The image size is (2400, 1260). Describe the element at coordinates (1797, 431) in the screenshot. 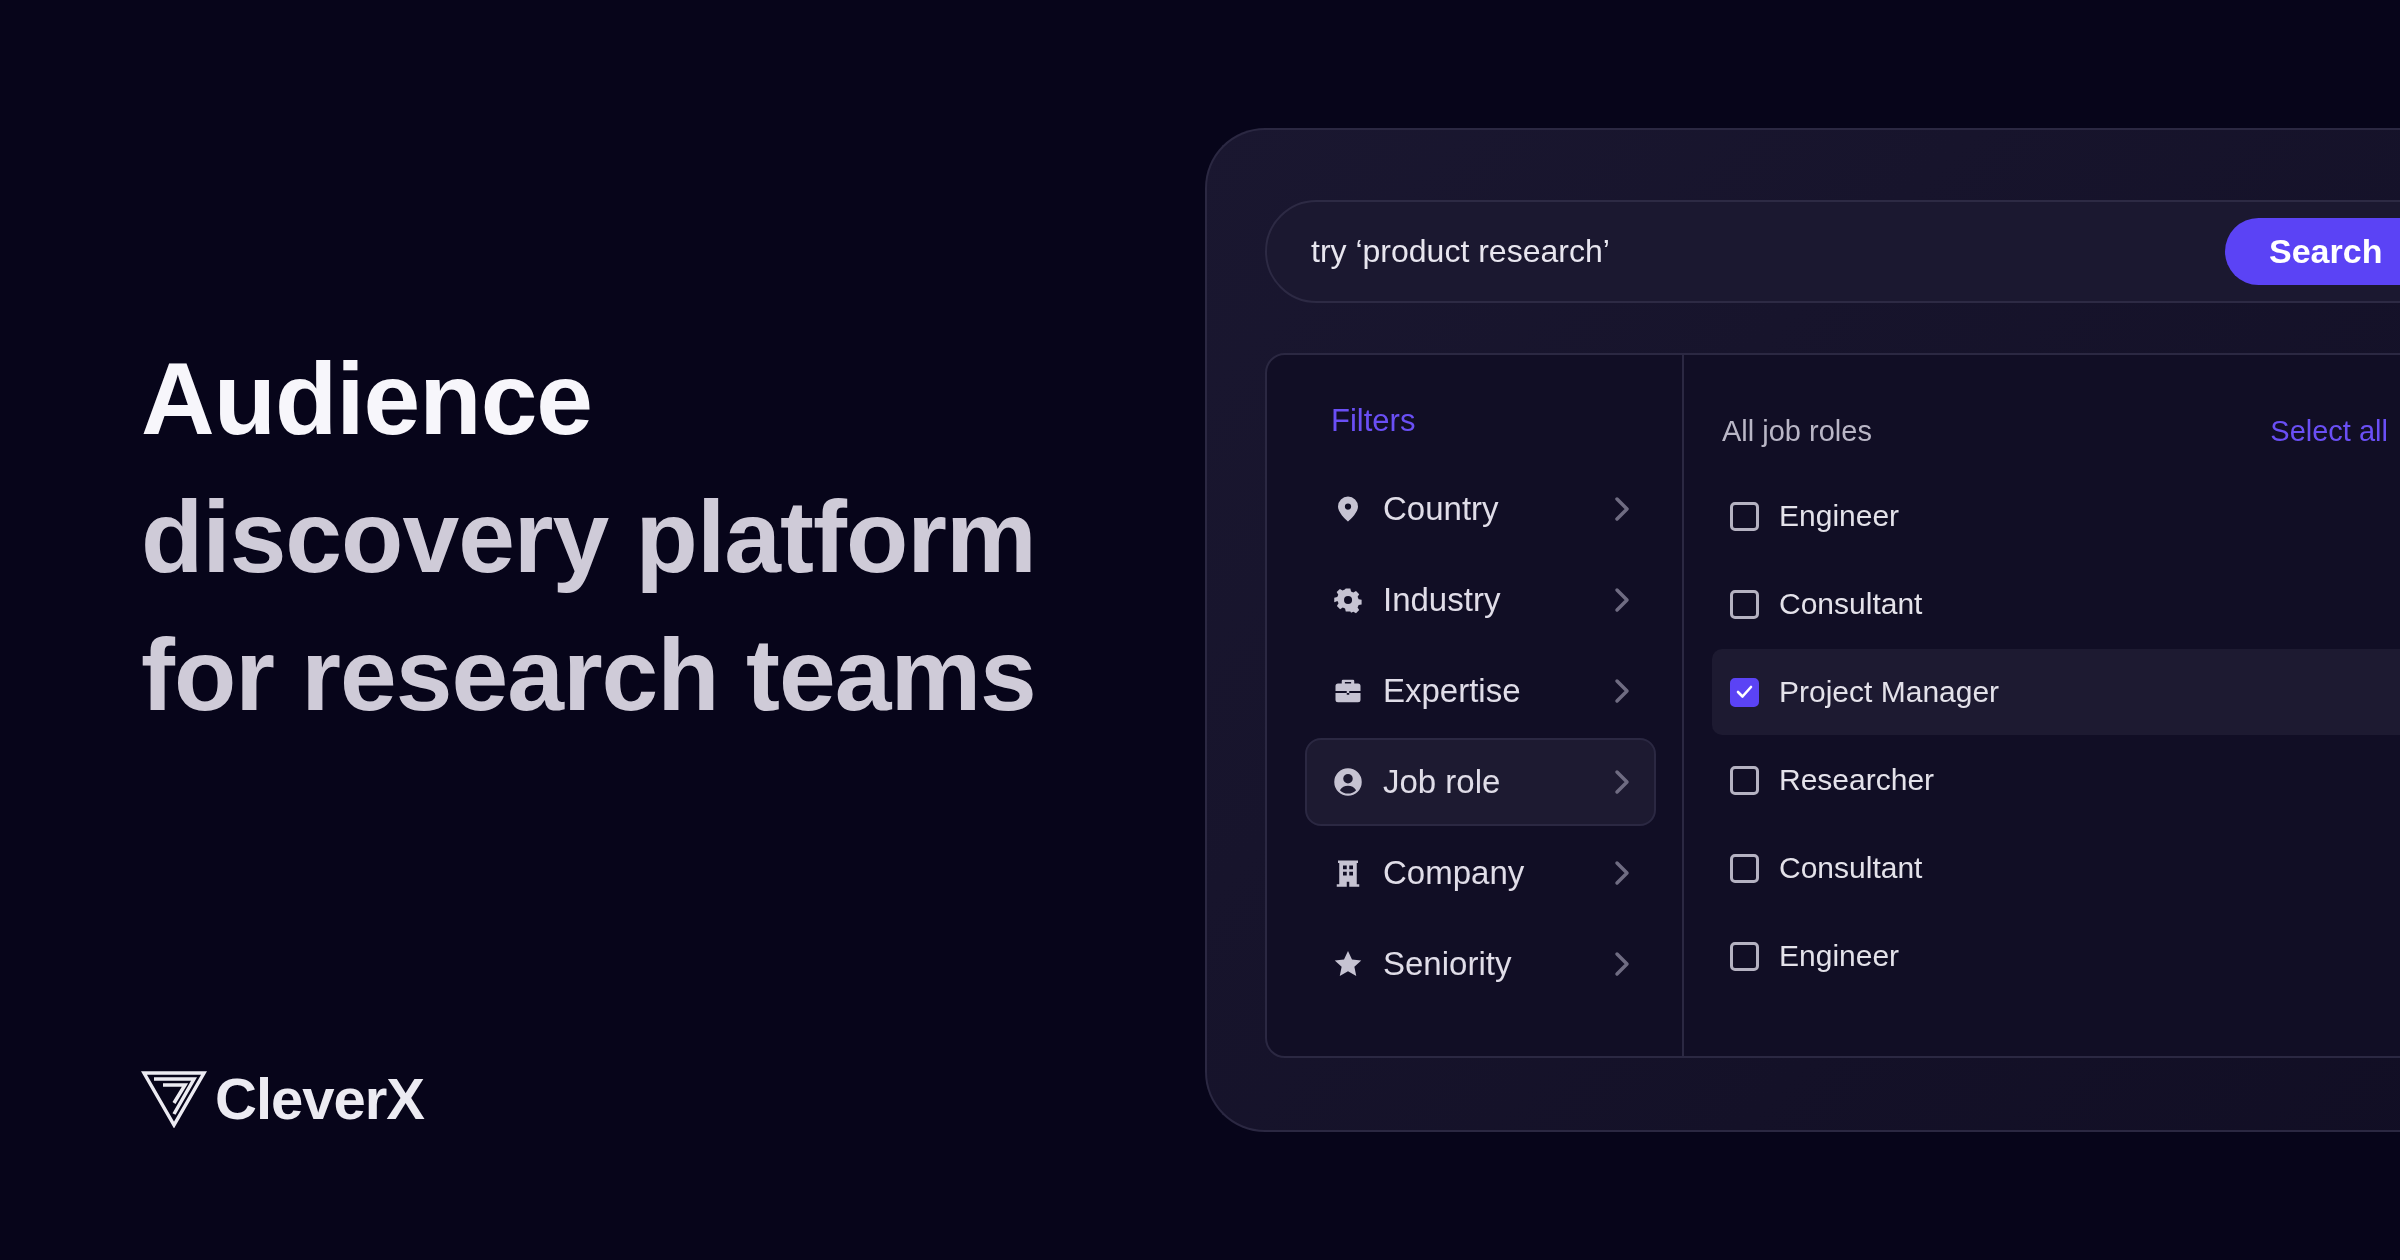

I see `list-title: All job roles` at that location.